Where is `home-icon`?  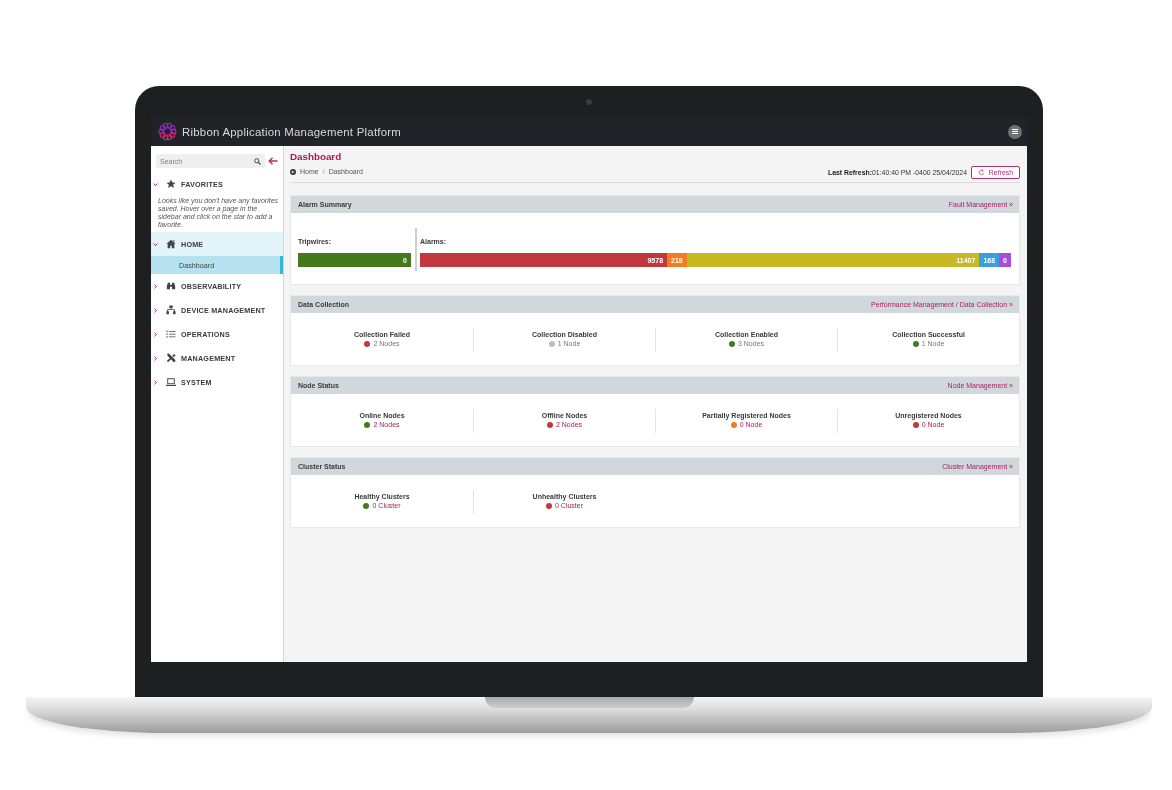
home-icon is located at coordinates (171, 244).